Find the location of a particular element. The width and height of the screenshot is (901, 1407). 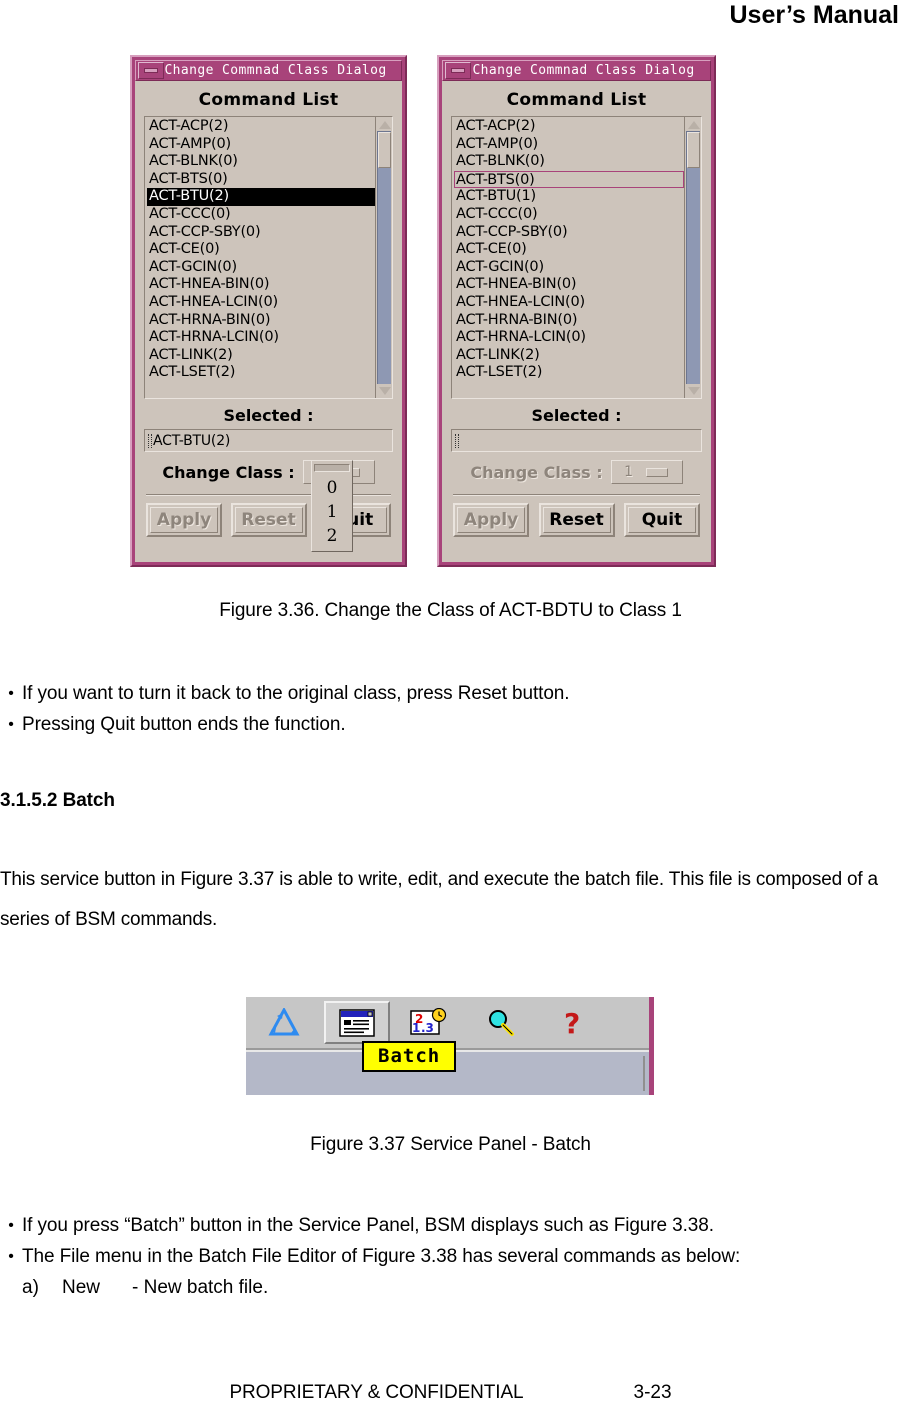

change-class-row-left: Change Class : 0 1 2 is located at coordinates (268, 502).